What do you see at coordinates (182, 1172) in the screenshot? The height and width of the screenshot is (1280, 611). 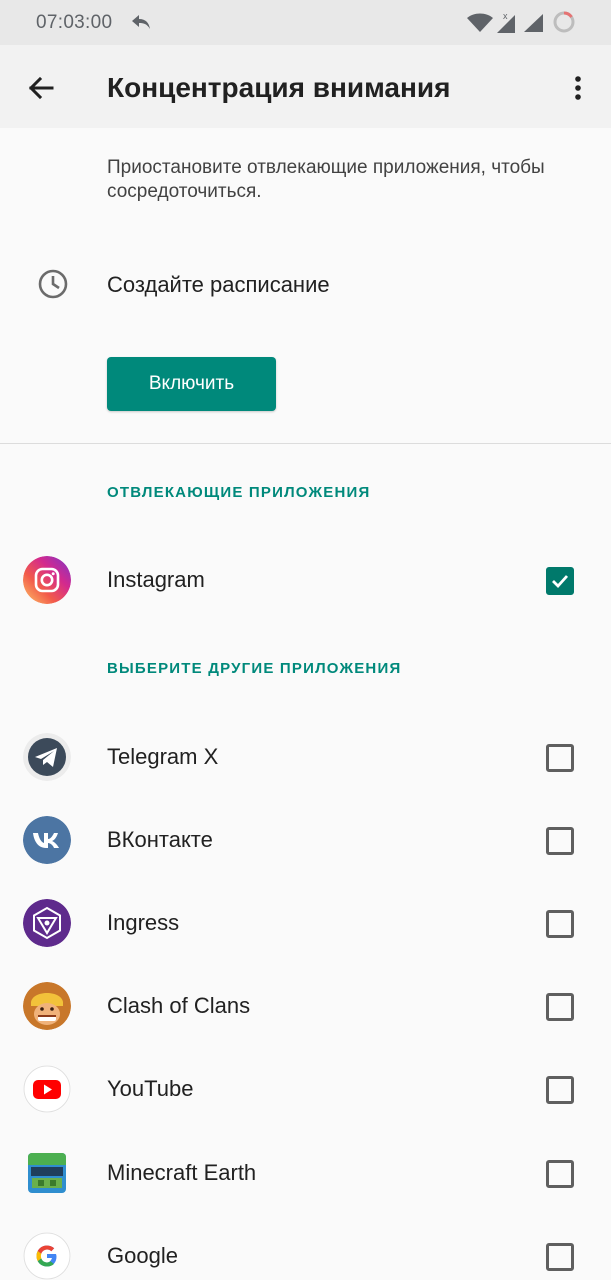 I see `app-label: Minecraft Earth` at bounding box center [182, 1172].